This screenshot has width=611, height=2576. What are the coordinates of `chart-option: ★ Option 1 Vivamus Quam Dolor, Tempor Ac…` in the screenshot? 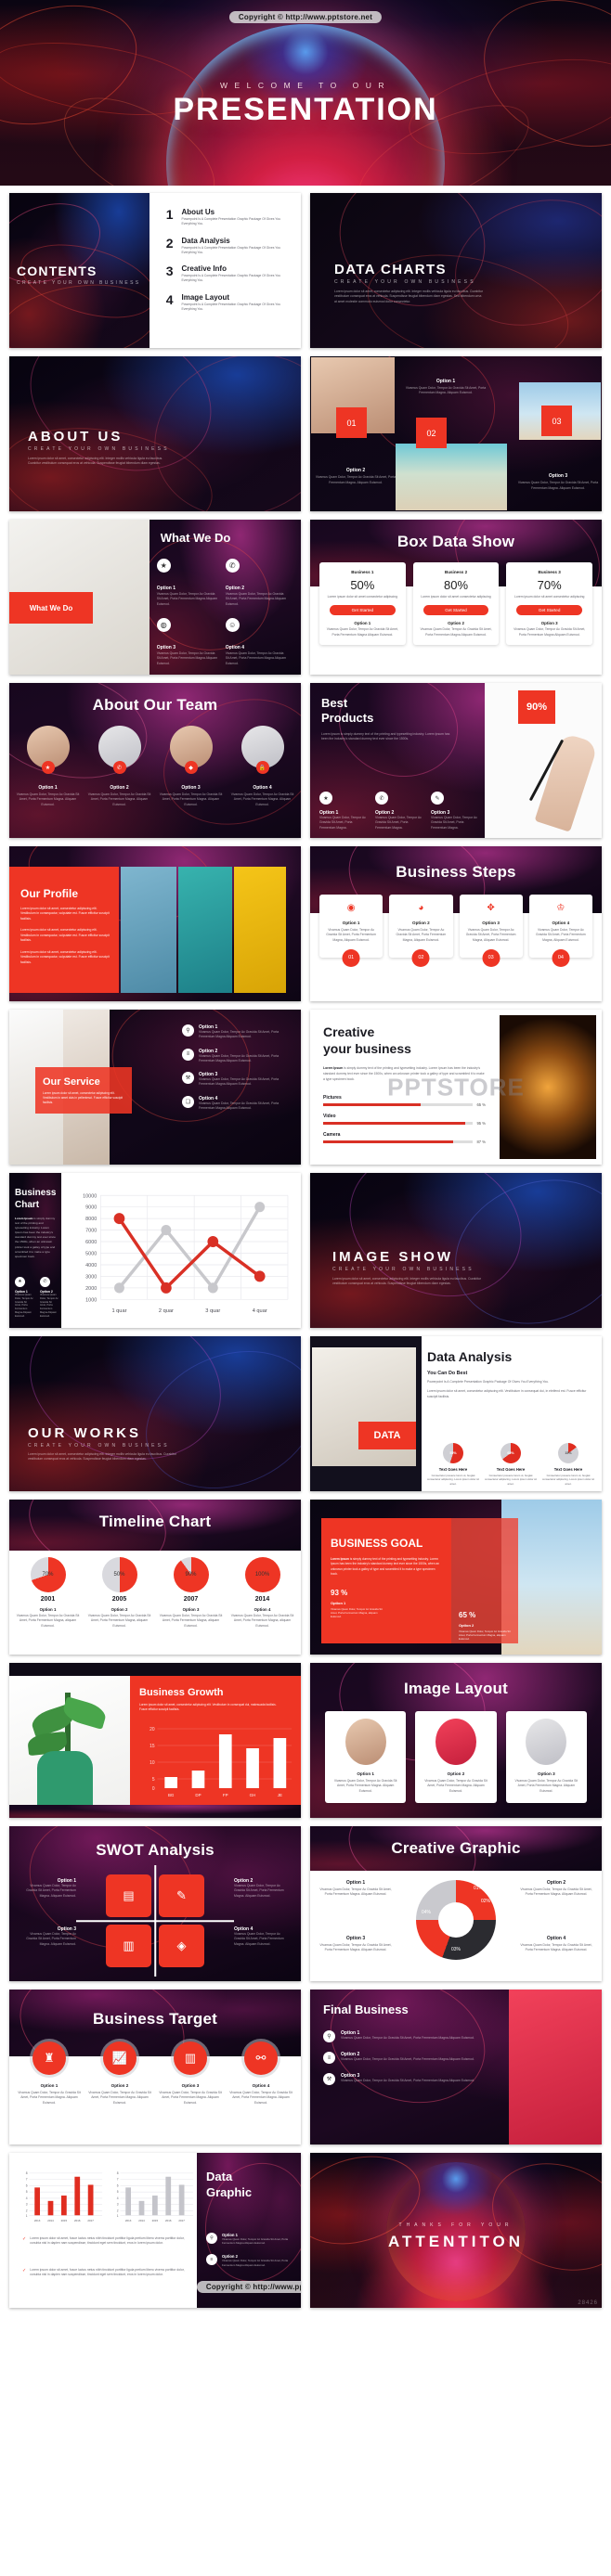 It's located at (24, 1297).